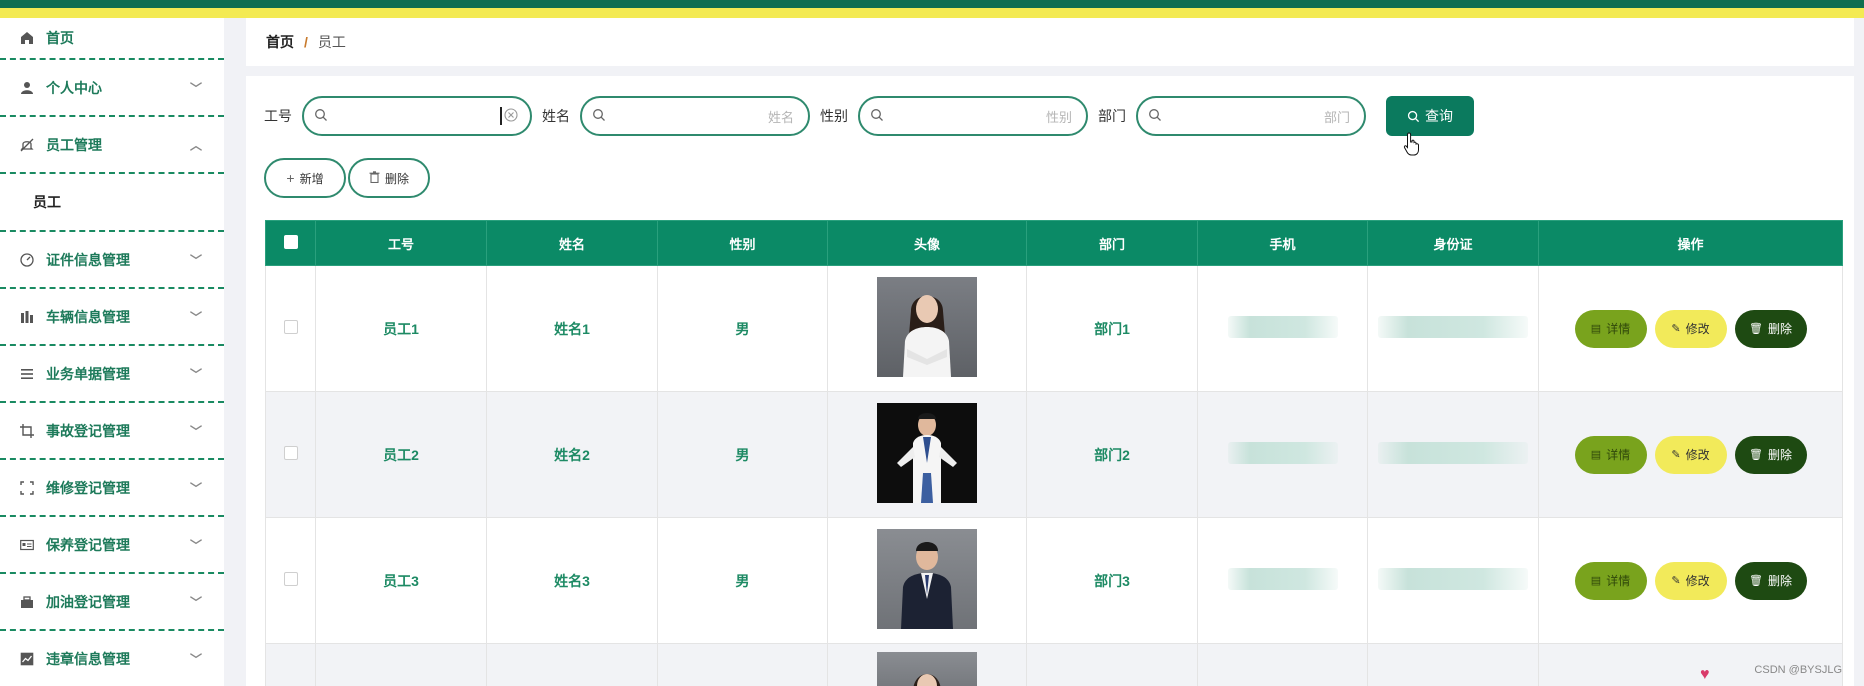 Image resolution: width=1864 pixels, height=686 pixels. I want to click on add-button: + 新增, so click(305, 178).